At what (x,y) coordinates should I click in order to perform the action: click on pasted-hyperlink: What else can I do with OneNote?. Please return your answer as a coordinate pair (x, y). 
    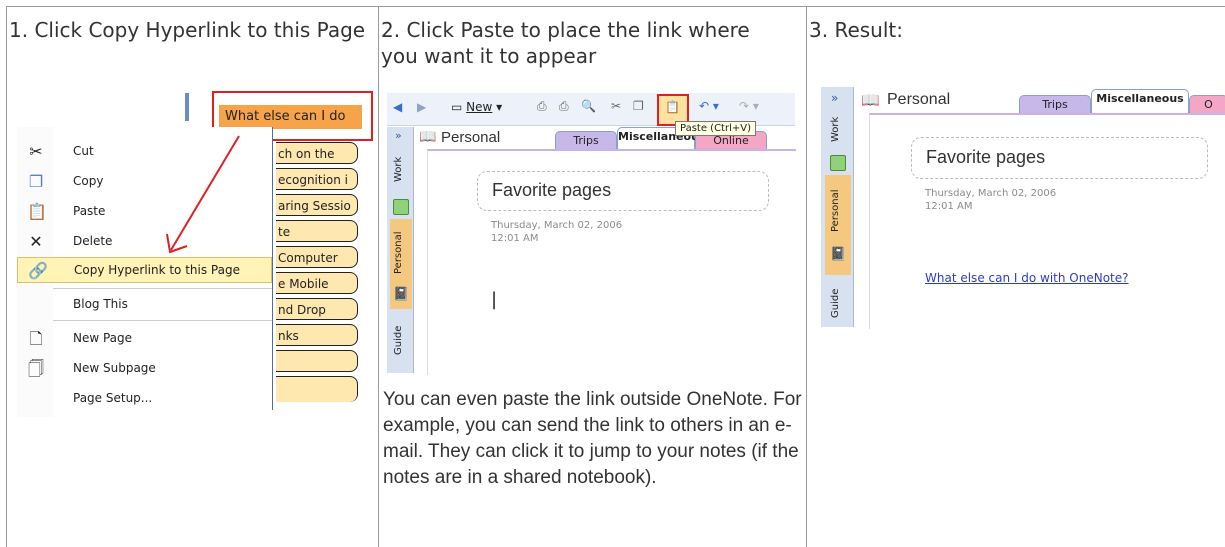
    Looking at the image, I should click on (1027, 278).